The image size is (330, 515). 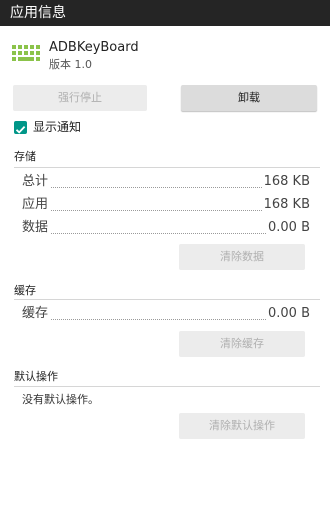 I want to click on force-stop-button: 强行停止, so click(x=80, y=98).